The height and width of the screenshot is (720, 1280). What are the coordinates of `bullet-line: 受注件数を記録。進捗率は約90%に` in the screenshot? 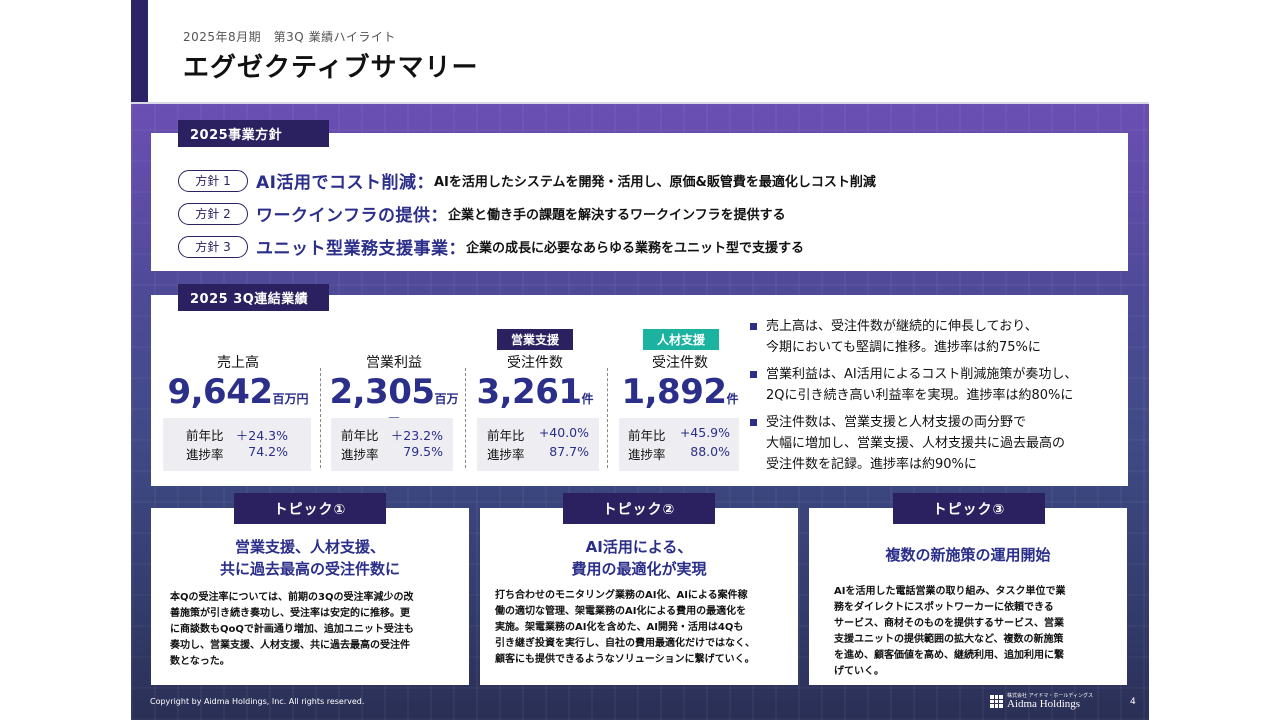 It's located at (871, 464).